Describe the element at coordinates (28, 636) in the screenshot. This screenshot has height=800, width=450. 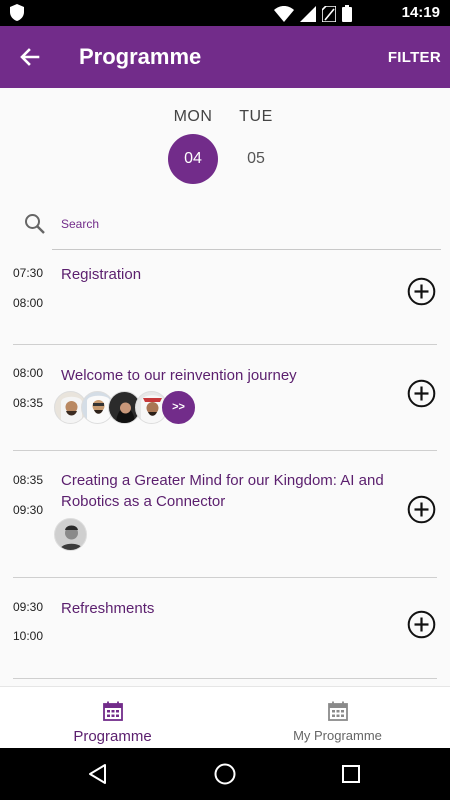
I see `session-end-time: 10:00` at that location.